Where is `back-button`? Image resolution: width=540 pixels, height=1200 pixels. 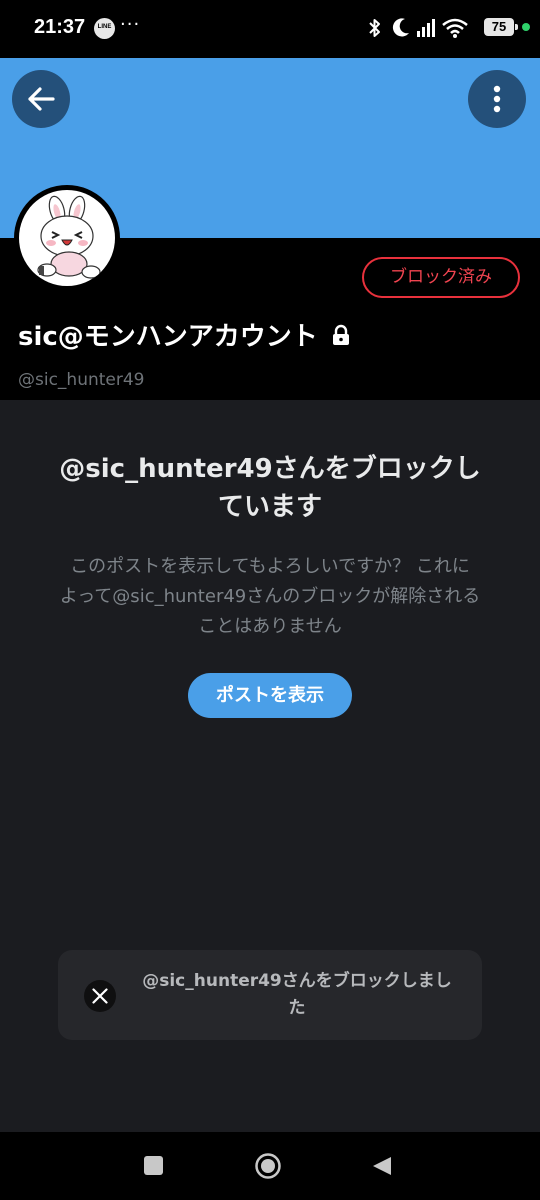 back-button is located at coordinates (41, 99).